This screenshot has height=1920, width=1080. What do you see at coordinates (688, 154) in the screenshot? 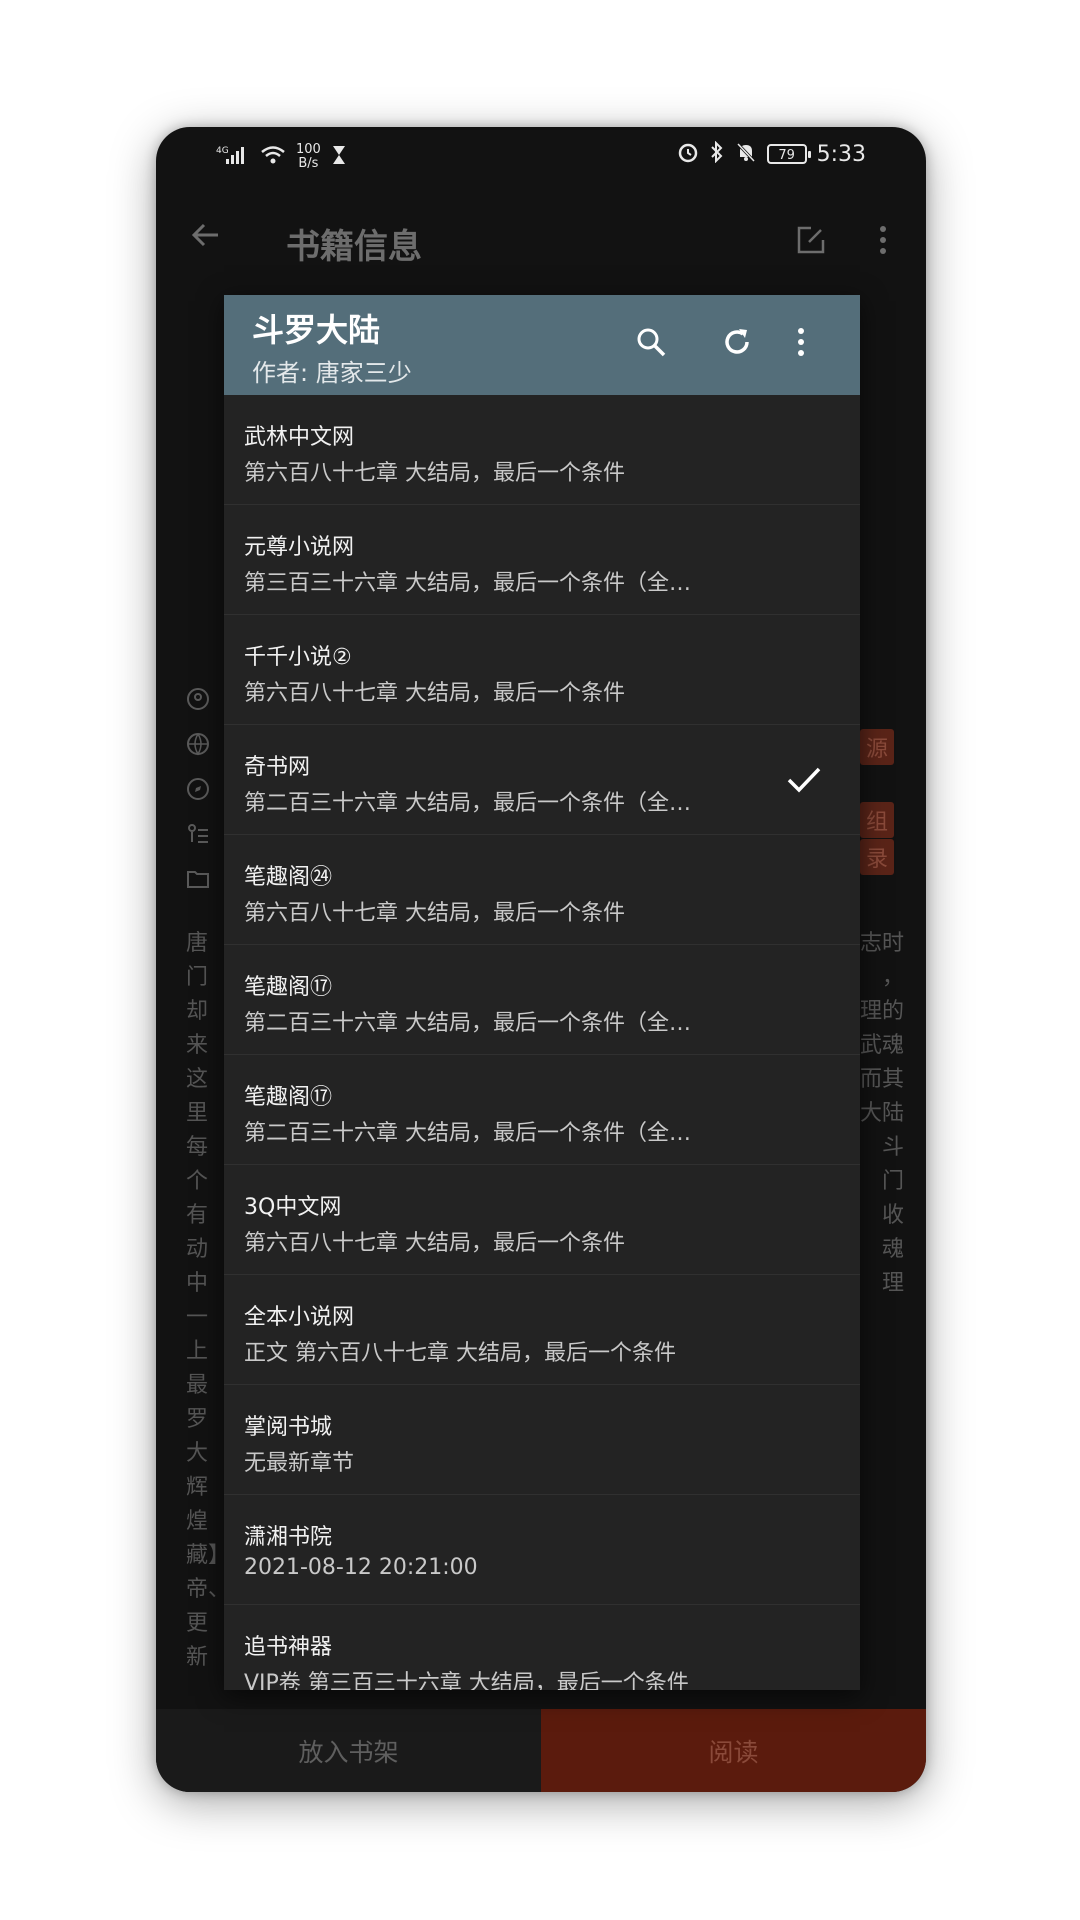
I see `alarm-icon` at bounding box center [688, 154].